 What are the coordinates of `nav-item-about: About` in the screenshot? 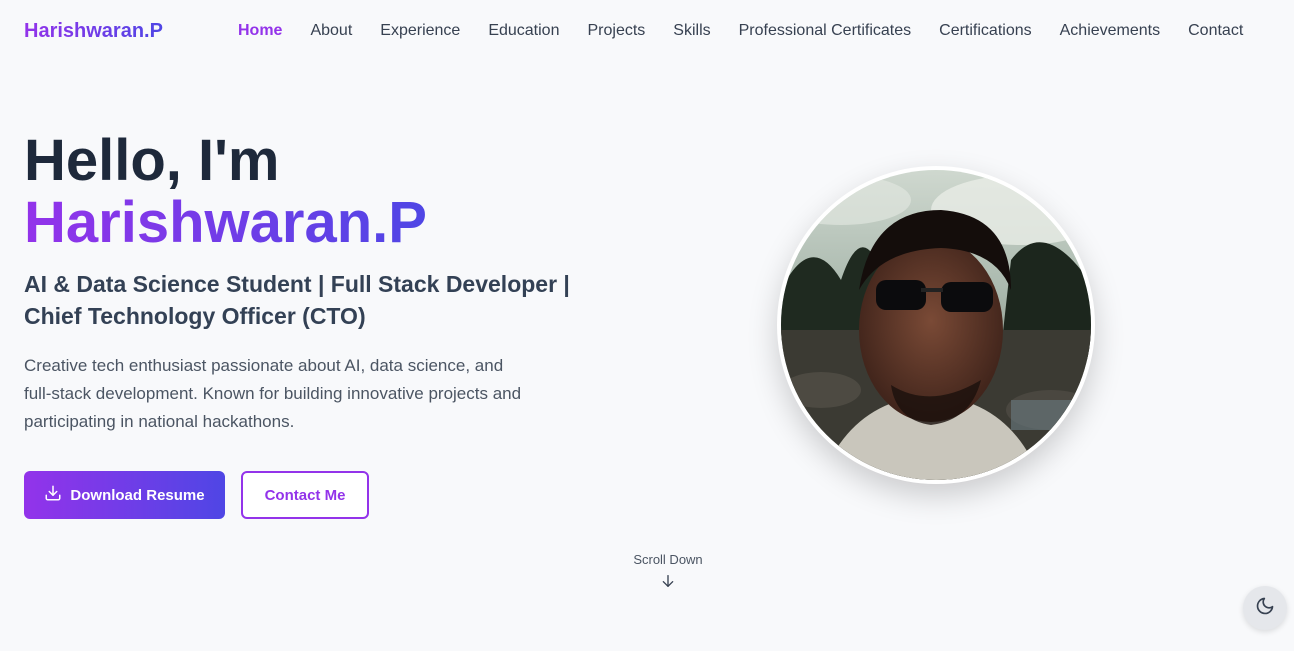 It's located at (331, 31).